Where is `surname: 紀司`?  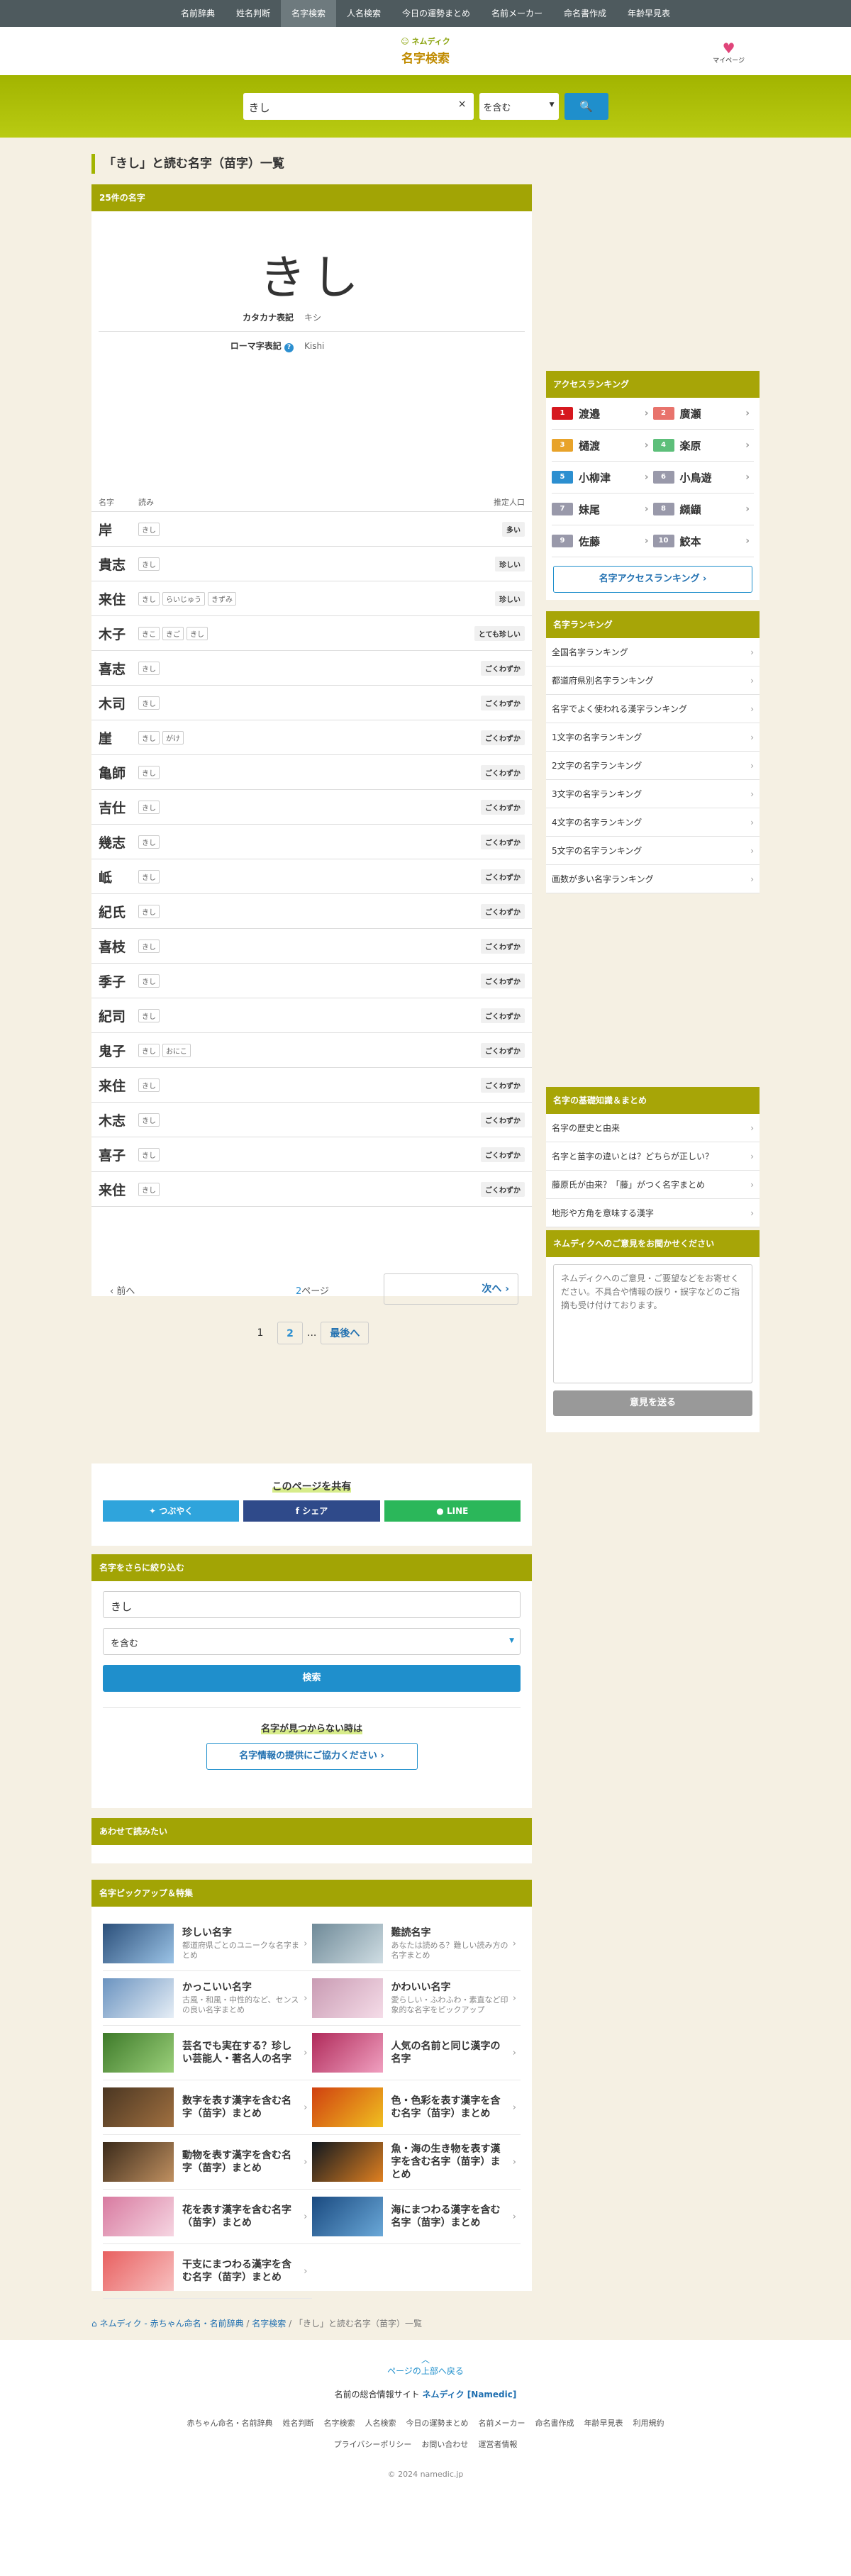 surname: 紀司 is located at coordinates (118, 1015).